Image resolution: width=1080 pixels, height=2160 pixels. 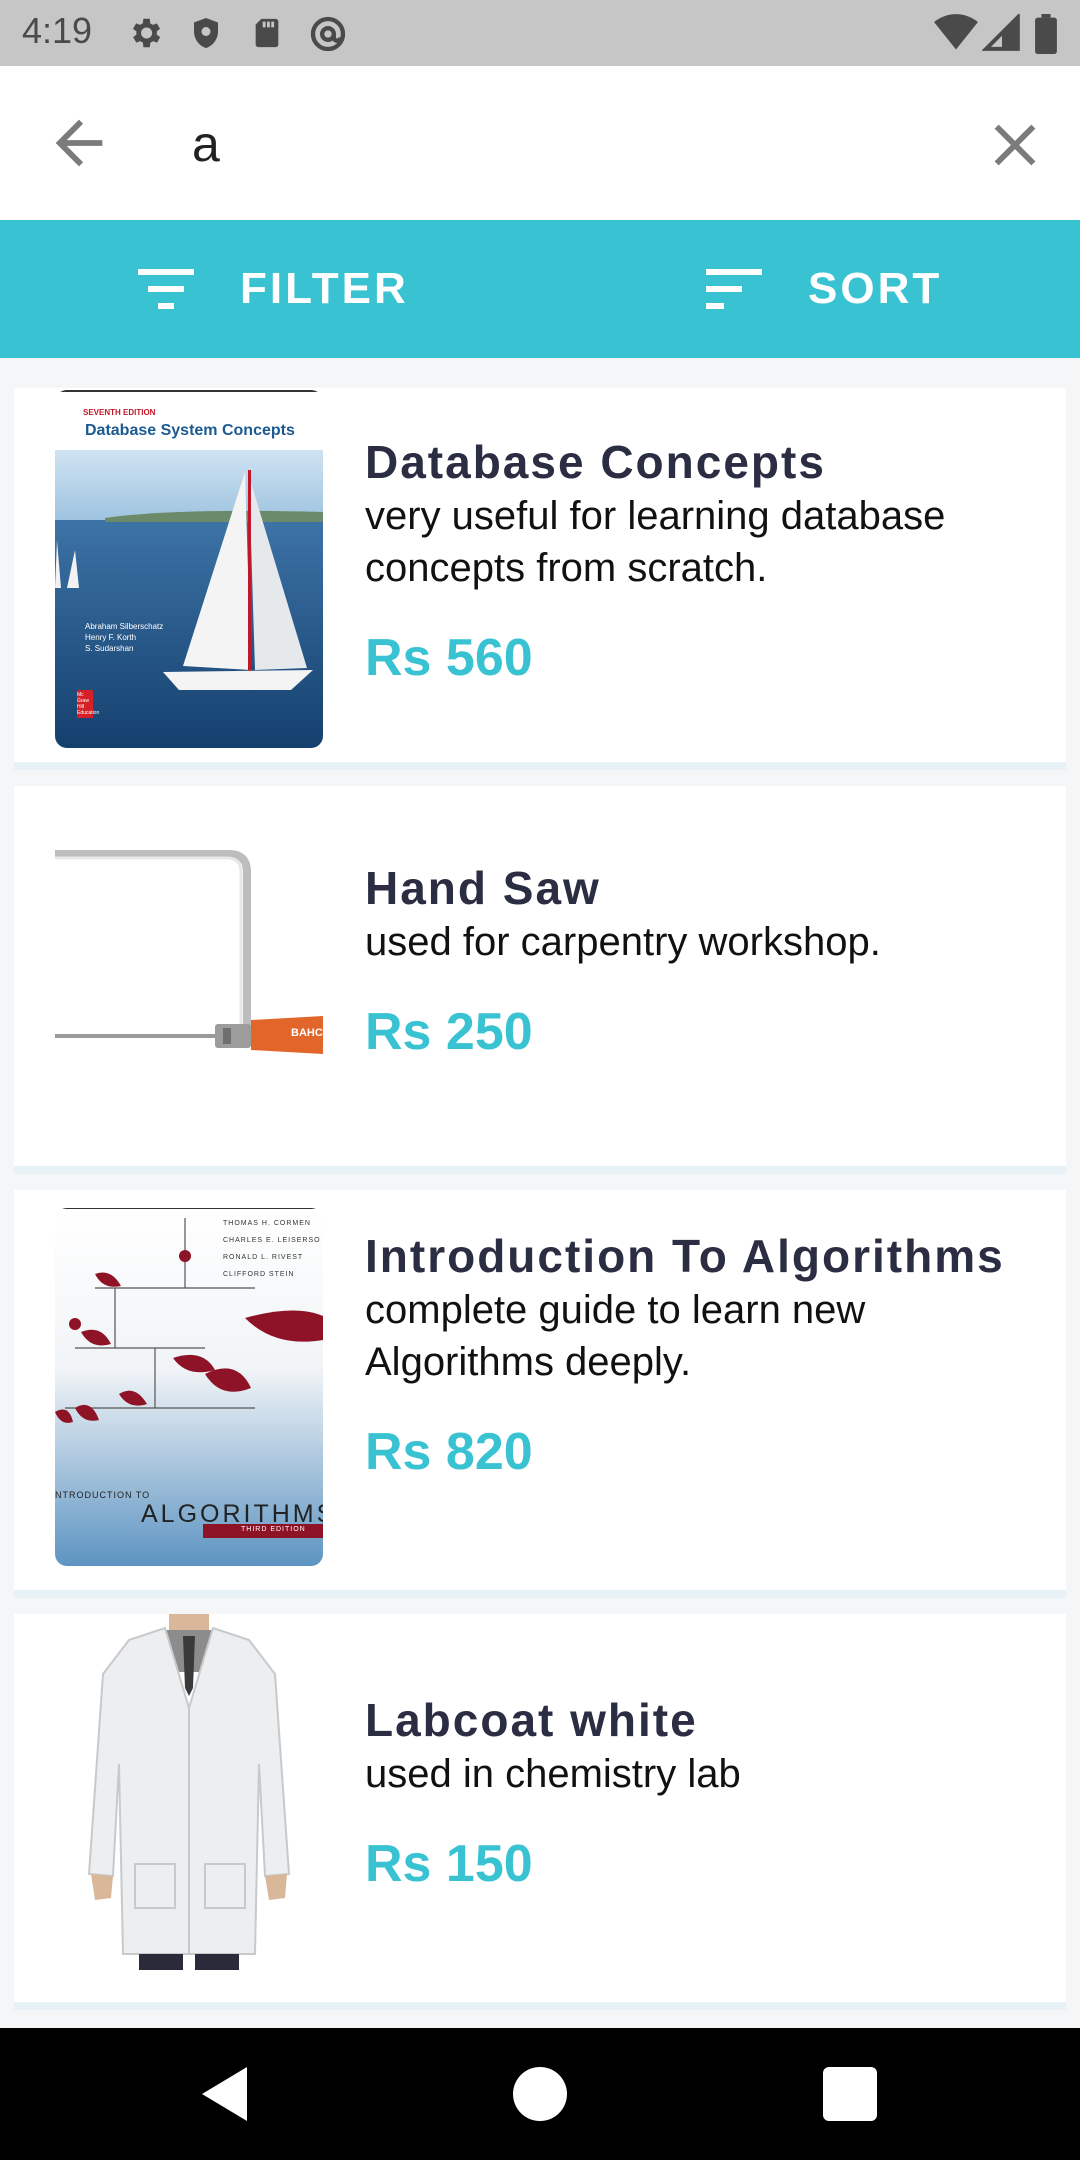 I want to click on product-description: used for carpentry workshop., so click(x=623, y=942).